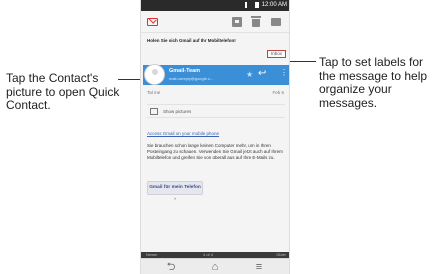 The image size is (437, 274). What do you see at coordinates (259, 267) in the screenshot?
I see `menu-icon: ≡` at bounding box center [259, 267].